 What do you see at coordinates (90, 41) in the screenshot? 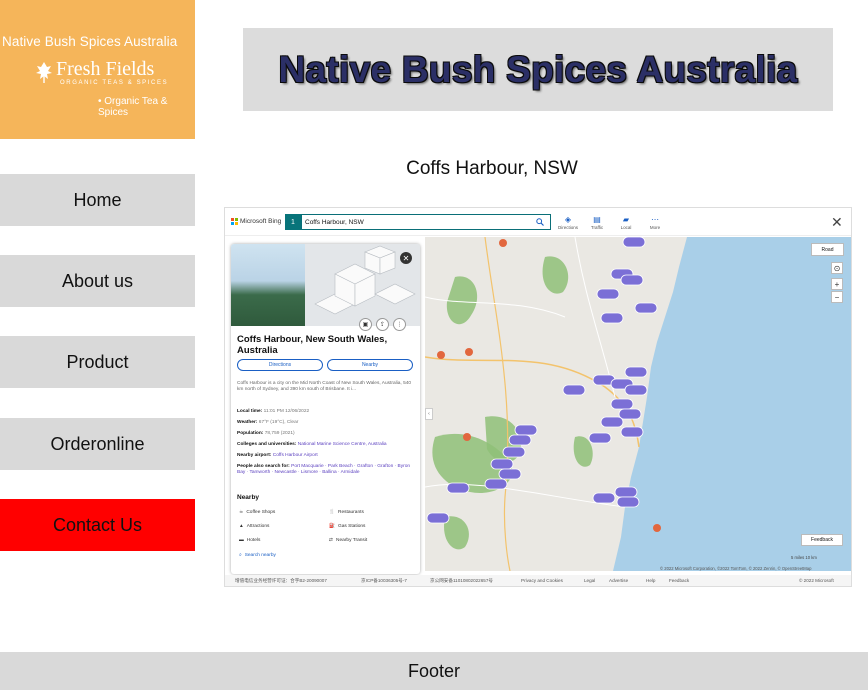
I see `logo-heading: Native Bush Spices Australia` at bounding box center [90, 41].